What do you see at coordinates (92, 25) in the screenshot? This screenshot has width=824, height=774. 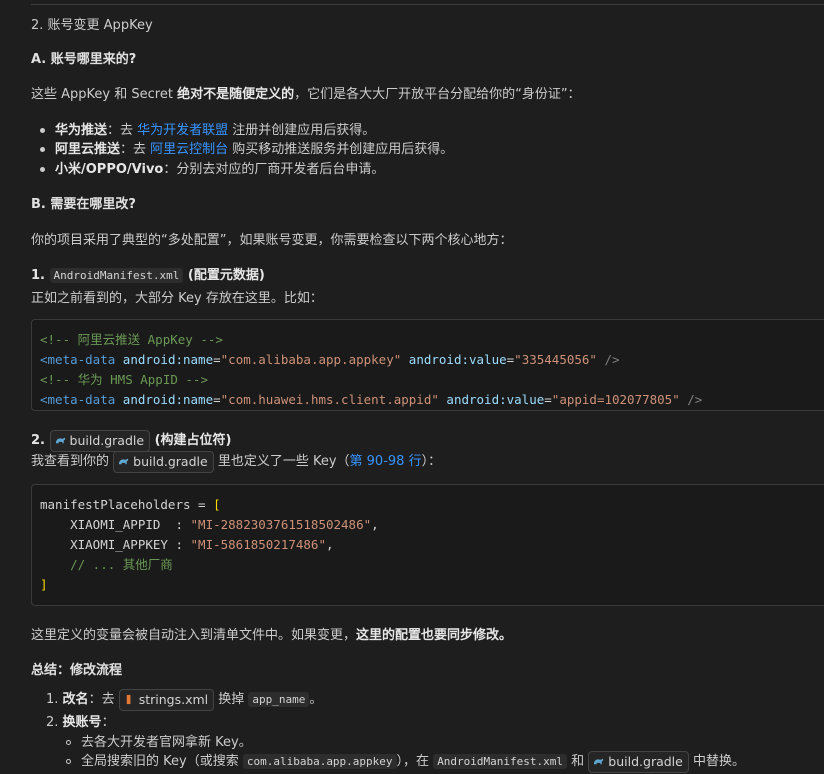 I see `section-title: 2. 账号变更 AppKey` at bounding box center [92, 25].